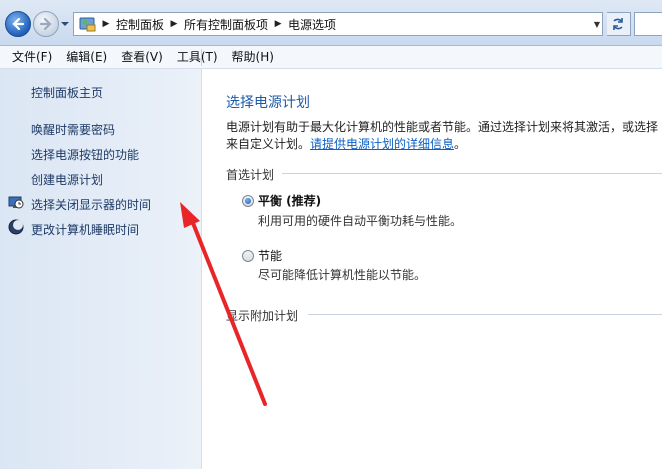  Describe the element at coordinates (226, 24) in the screenshot. I see `breadcrumb-all-items: 所有控制面板项` at that location.